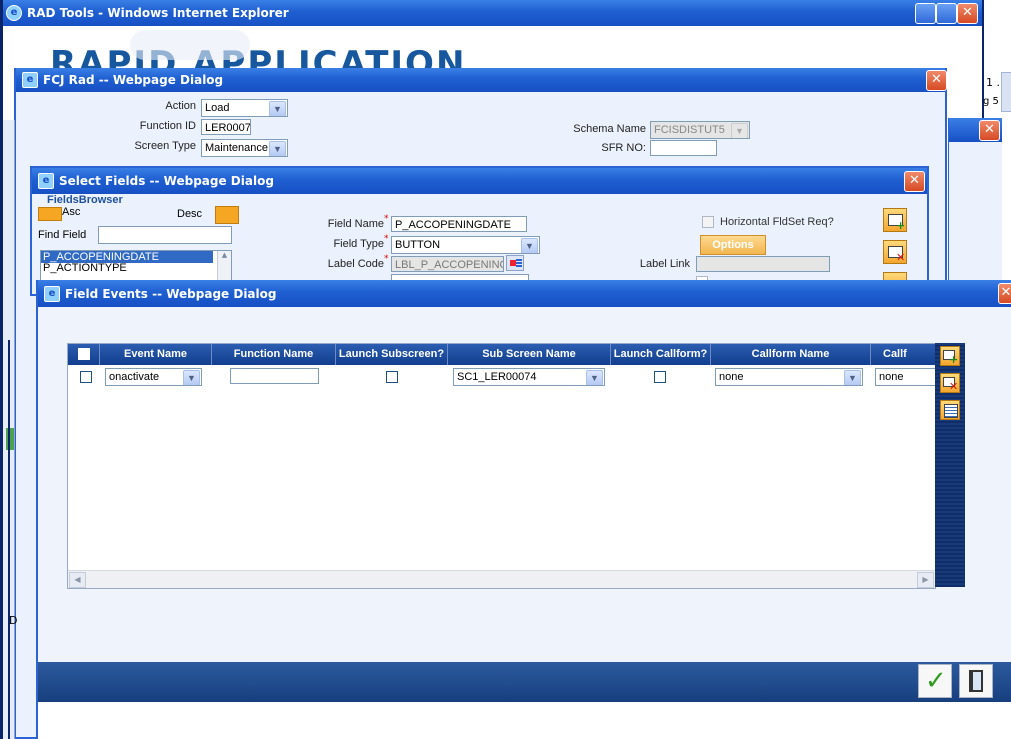 This screenshot has width=1011, height=739. What do you see at coordinates (167, 126) in the screenshot?
I see `function-id-label: Function ID` at bounding box center [167, 126].